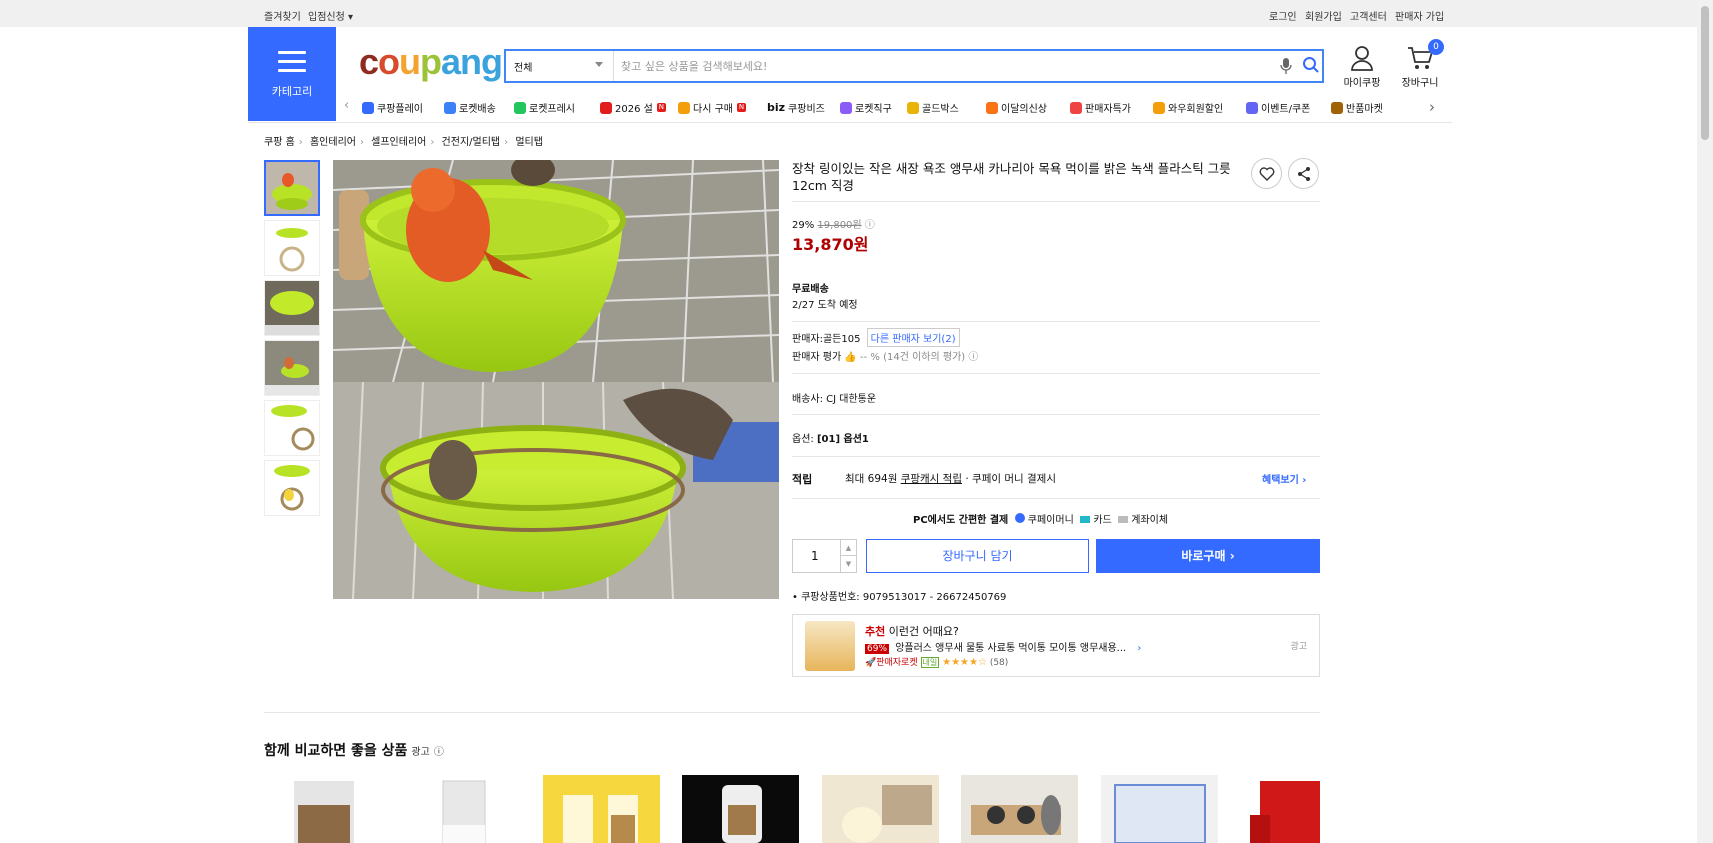  Describe the element at coordinates (964, 662) in the screenshot. I see `rating-stars: ★★★★☆` at that location.